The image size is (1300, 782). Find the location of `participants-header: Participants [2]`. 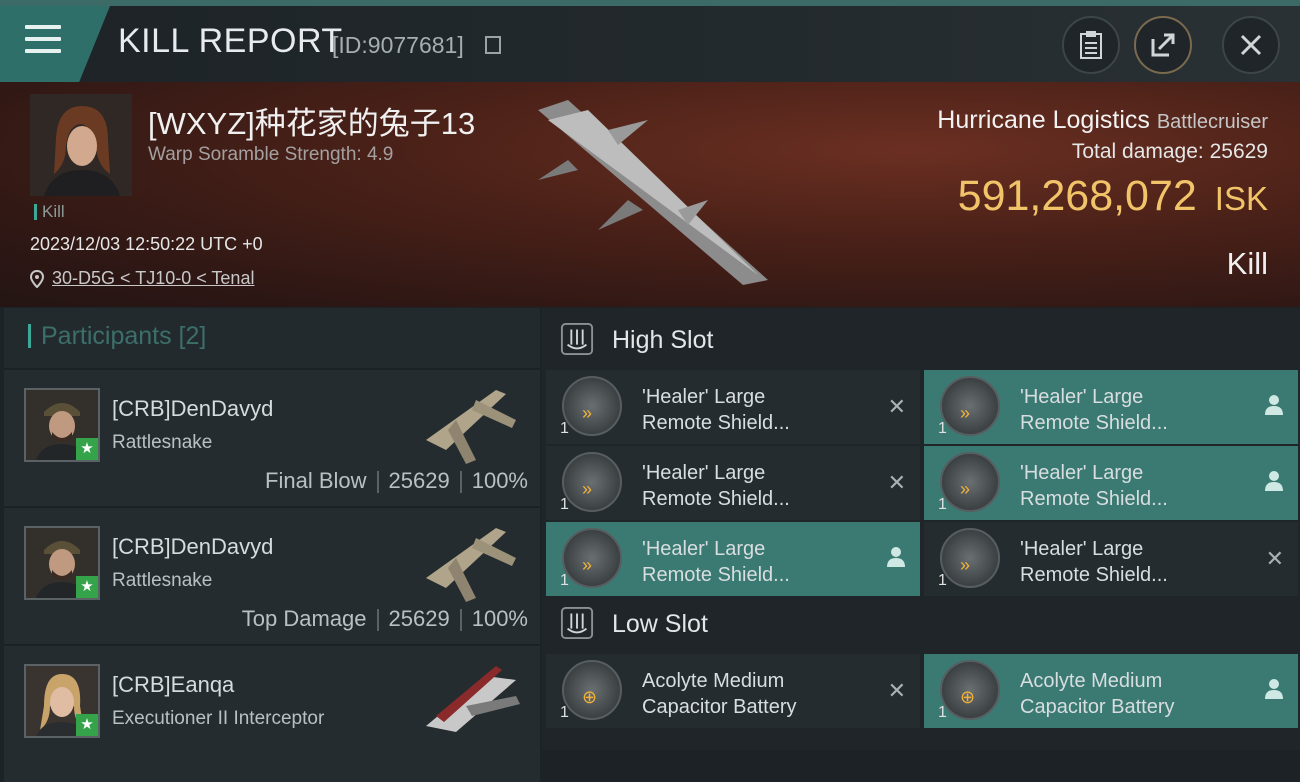

participants-header: Participants [2] is located at coordinates (272, 338).